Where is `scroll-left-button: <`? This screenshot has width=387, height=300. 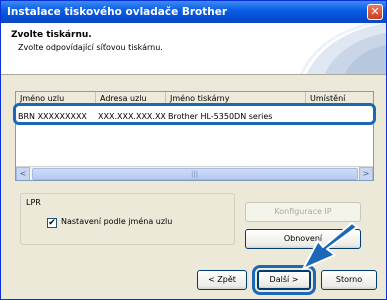
scroll-left-button: < is located at coordinates (23, 173).